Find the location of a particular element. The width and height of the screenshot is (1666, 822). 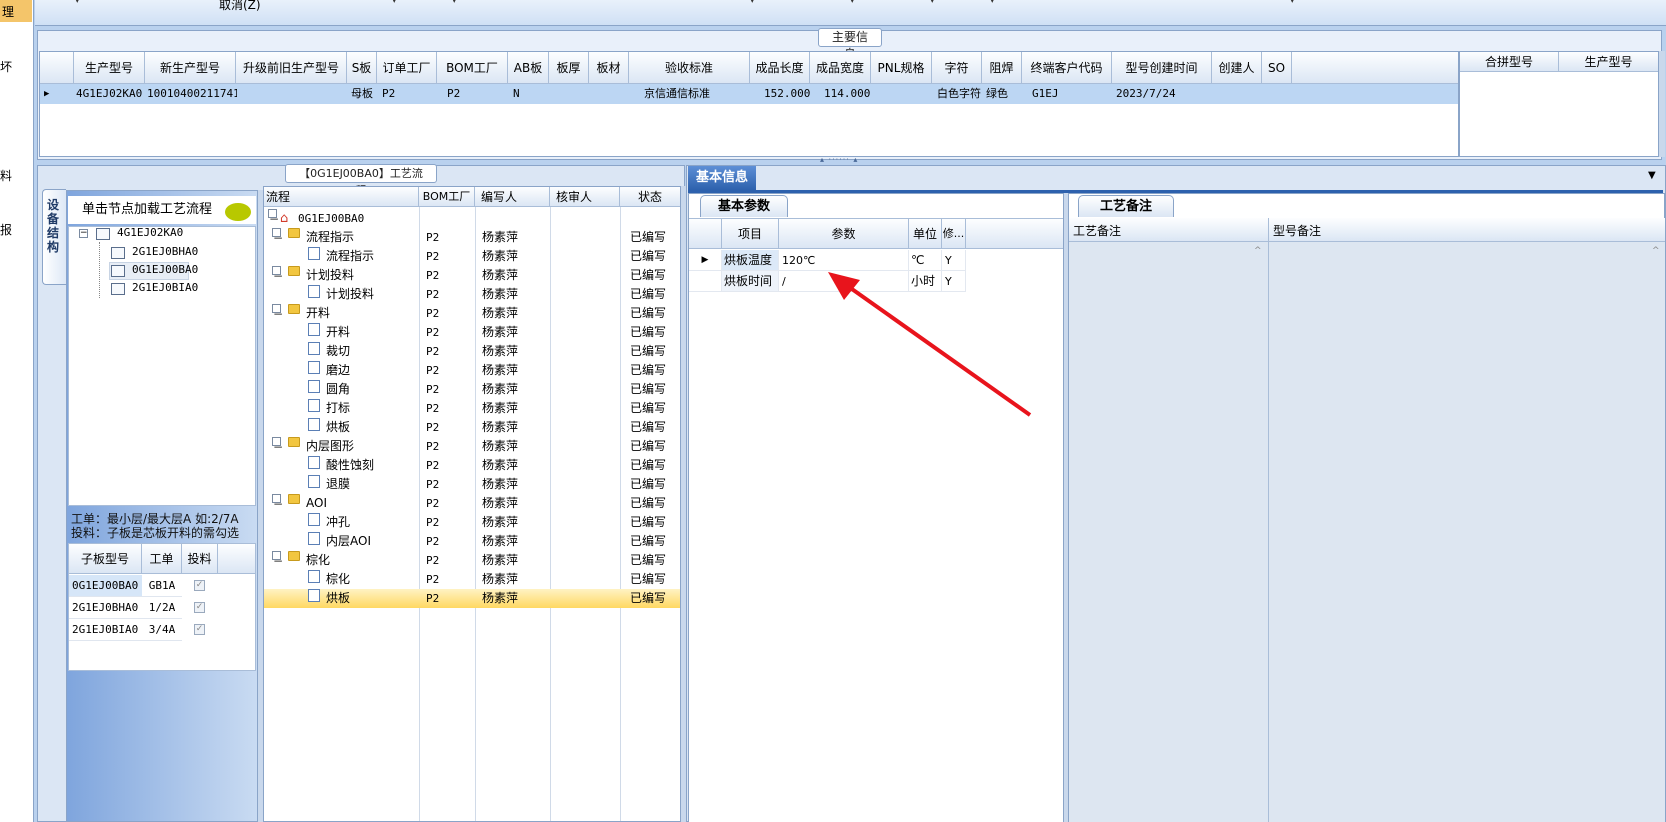

cell: 2G1EJ0BIA0 is located at coordinates (105, 630).